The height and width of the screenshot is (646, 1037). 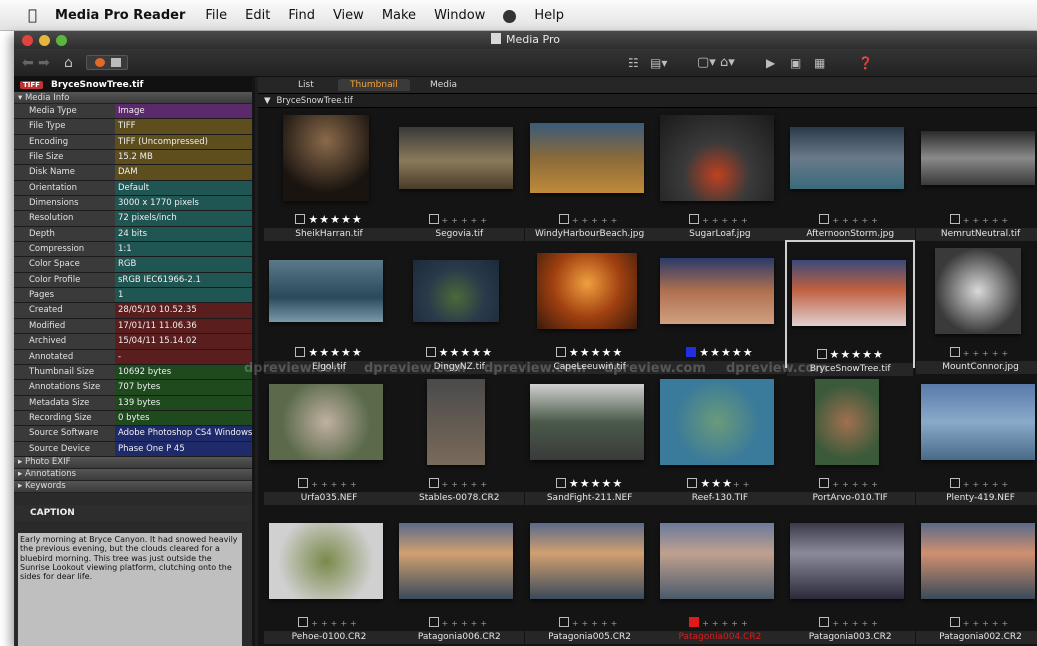 I want to click on menu-help: Help, so click(x=549, y=15).